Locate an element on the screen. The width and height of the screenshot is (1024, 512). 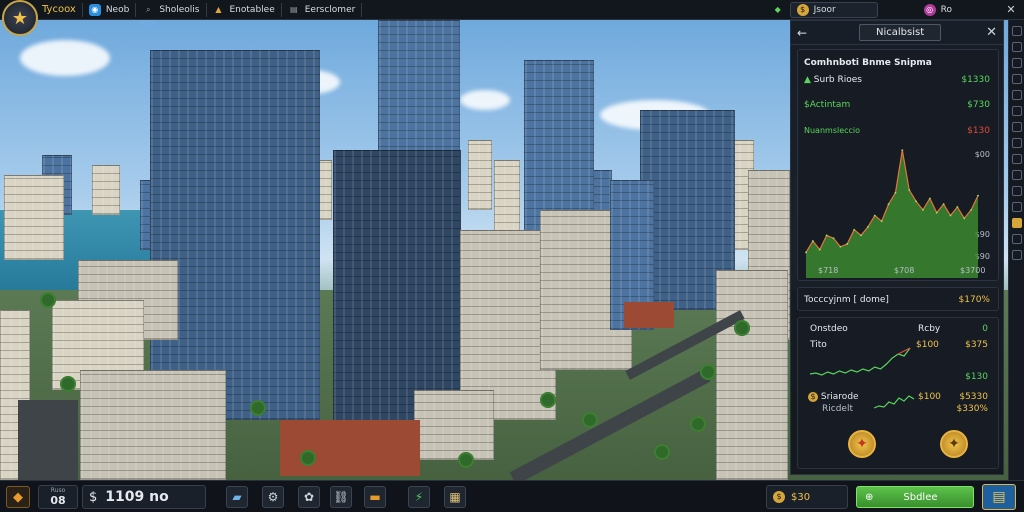
user-label: Ro is located at coordinates (946, 9).